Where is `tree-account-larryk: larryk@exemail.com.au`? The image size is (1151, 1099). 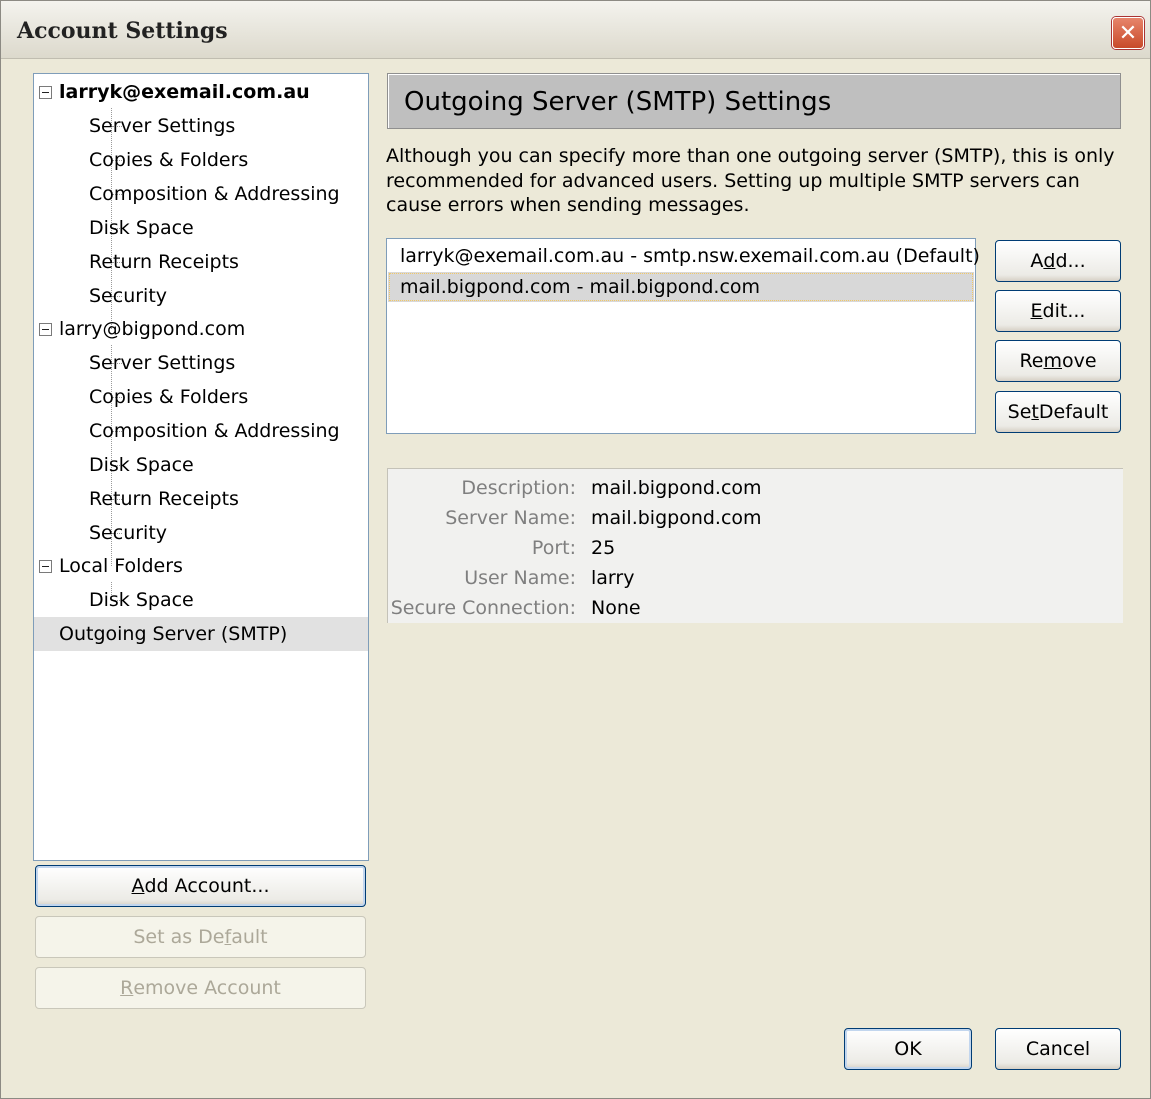 tree-account-larryk: larryk@exemail.com.au is located at coordinates (201, 92).